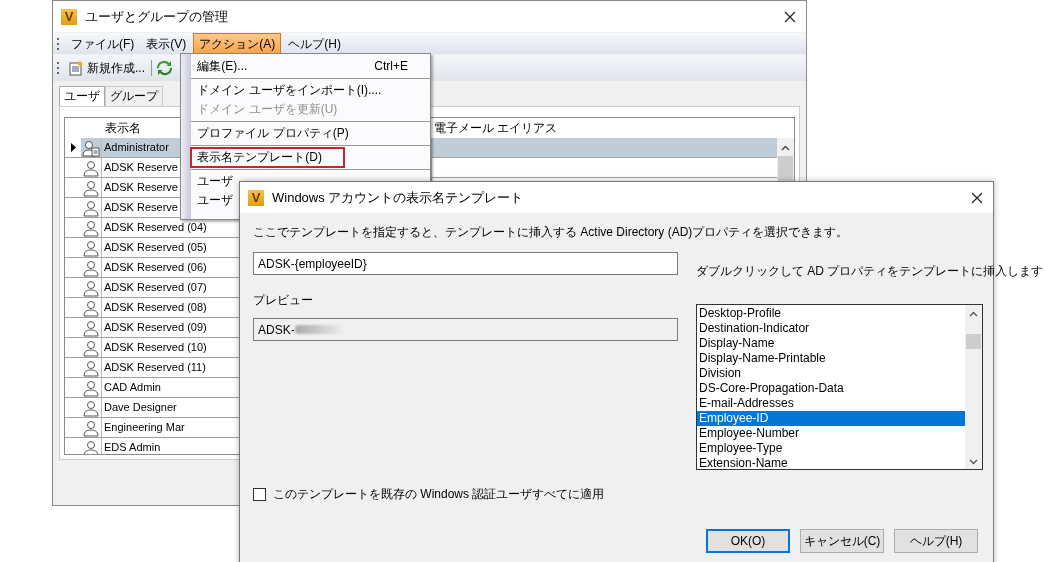 The image size is (1045, 562). Describe the element at coordinates (398, 197) in the screenshot. I see `dialog-title: Windows アカウントの表示名テンプレート` at that location.